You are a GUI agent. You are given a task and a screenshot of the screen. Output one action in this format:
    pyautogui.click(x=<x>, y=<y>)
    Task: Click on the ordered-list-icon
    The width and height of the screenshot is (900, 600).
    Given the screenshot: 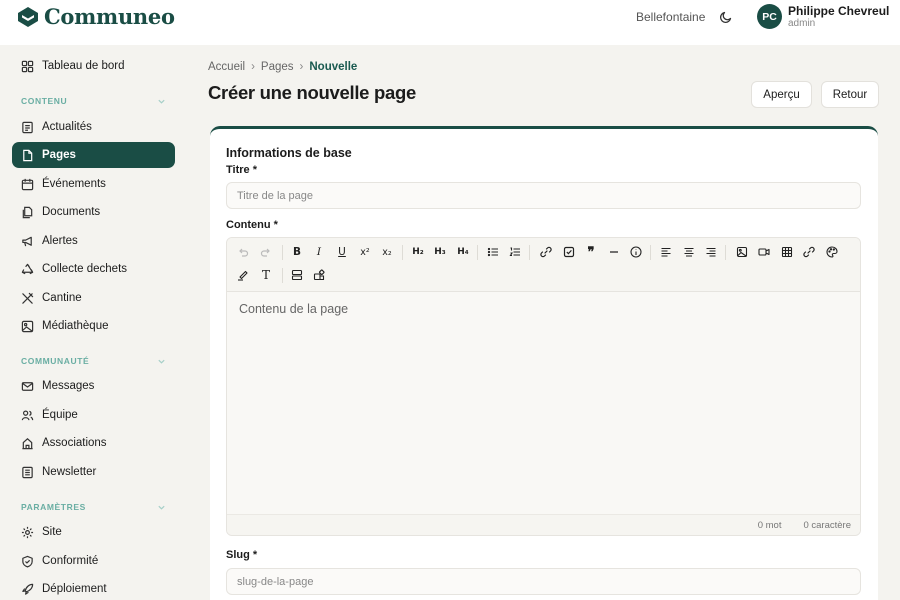 What is the action you would take?
    pyautogui.click(x=515, y=252)
    